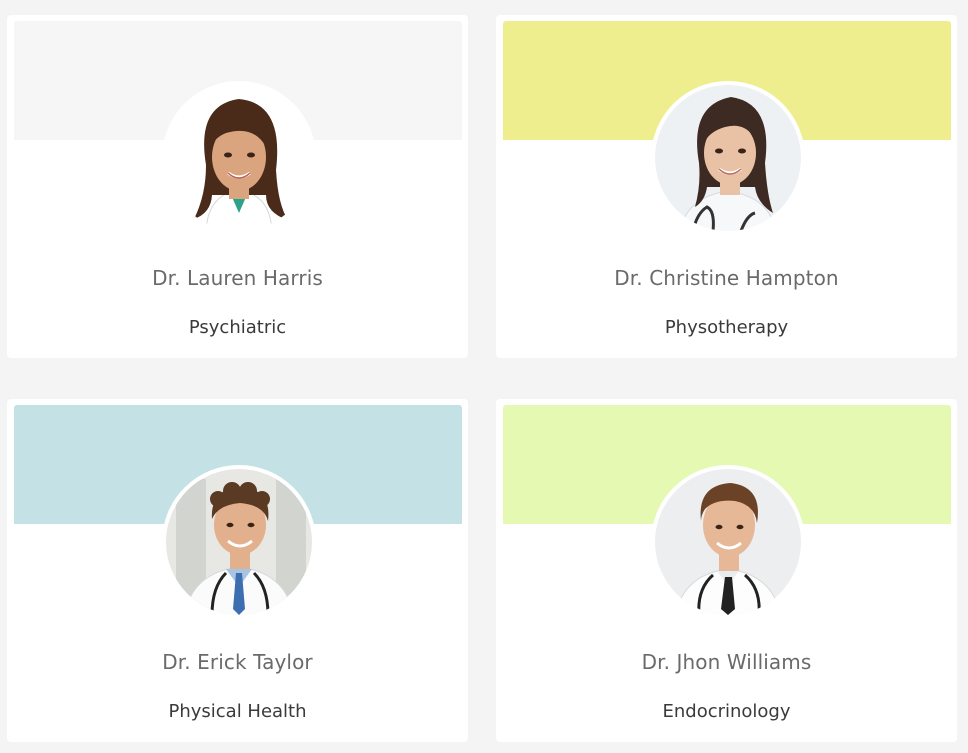 The image size is (968, 753). I want to click on doctor-name: Dr. Lauren Harris, so click(237, 278).